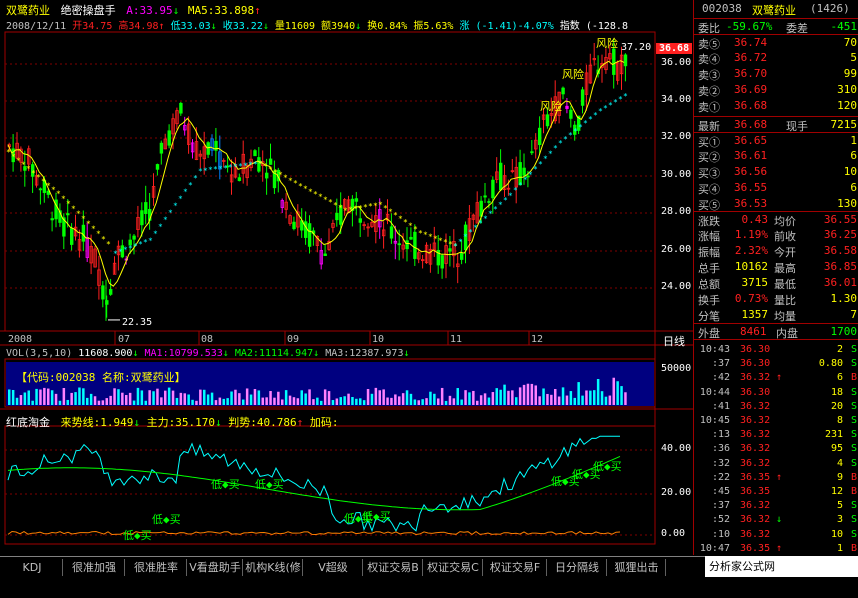  I want to click on main-chart-header: 双鹭药业 绝密操盘手 A:33.95↓ MA5:33.898↑, so click(133, 10).